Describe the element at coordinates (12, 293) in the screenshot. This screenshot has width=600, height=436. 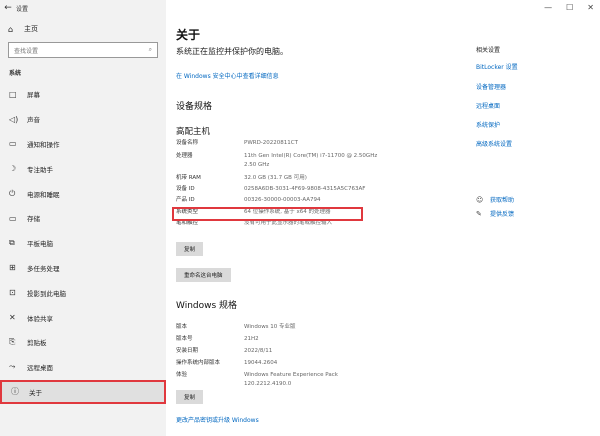
I see `sidebar-item-icon: ⊡` at that location.